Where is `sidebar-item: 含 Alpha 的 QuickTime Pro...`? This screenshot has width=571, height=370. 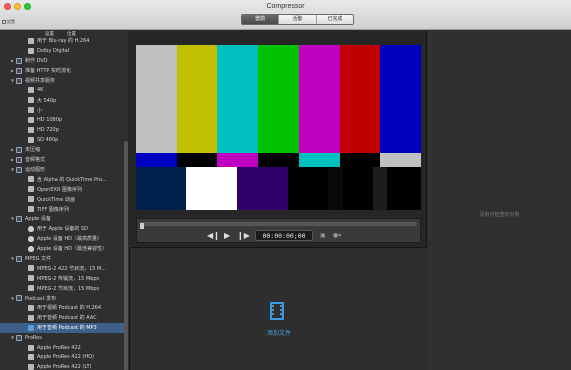
sidebar-item: 含 Alpha 的 QuickTime Pro... is located at coordinates (62, 179).